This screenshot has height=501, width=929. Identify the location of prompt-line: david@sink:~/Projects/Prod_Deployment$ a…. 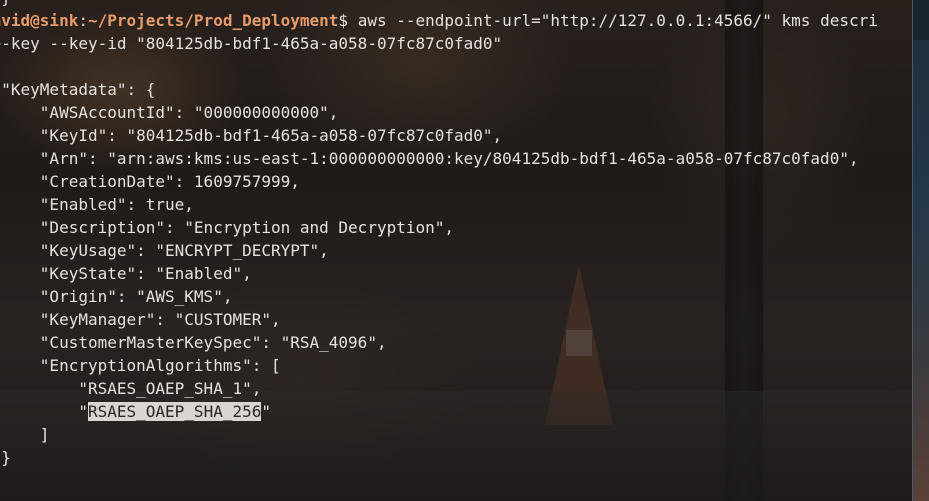
(456, 20).